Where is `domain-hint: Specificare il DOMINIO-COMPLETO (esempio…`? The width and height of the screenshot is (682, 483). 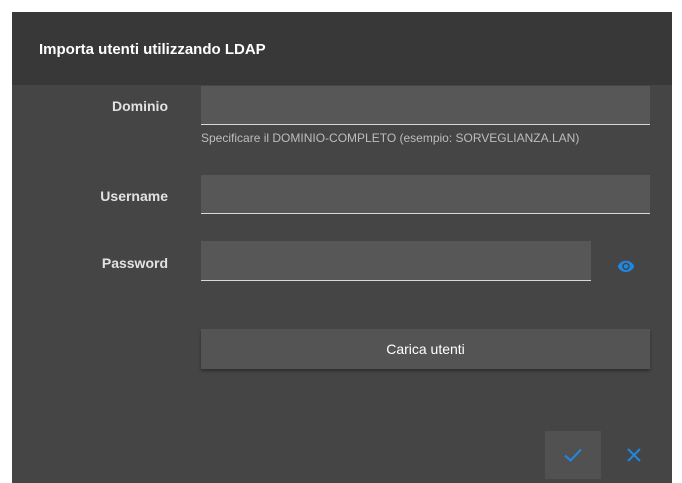 domain-hint: Specificare il DOMINIO-COMPLETO (esempio… is located at coordinates (390, 138).